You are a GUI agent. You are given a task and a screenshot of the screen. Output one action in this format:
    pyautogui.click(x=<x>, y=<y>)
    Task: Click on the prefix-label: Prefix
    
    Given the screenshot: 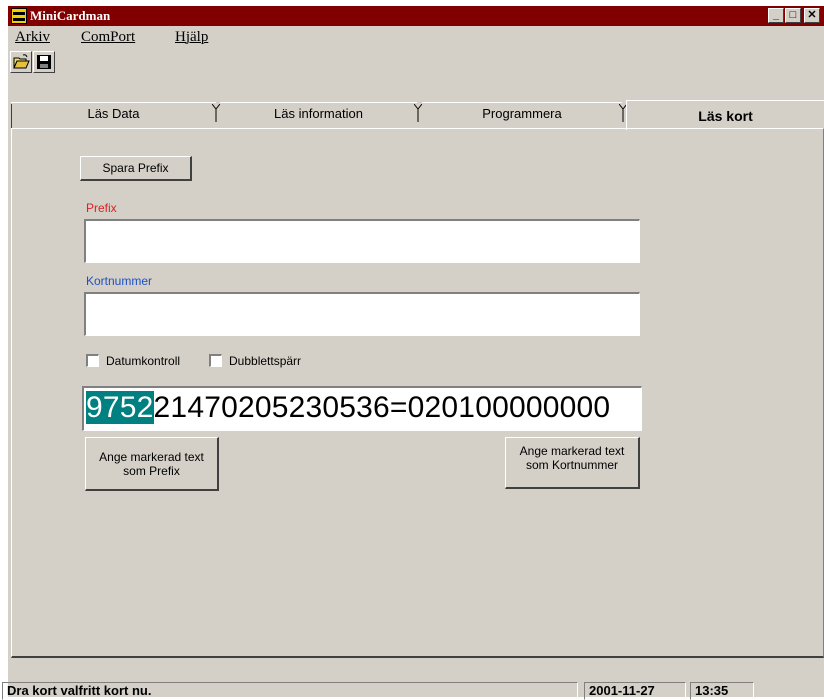 What is the action you would take?
    pyautogui.click(x=101, y=208)
    